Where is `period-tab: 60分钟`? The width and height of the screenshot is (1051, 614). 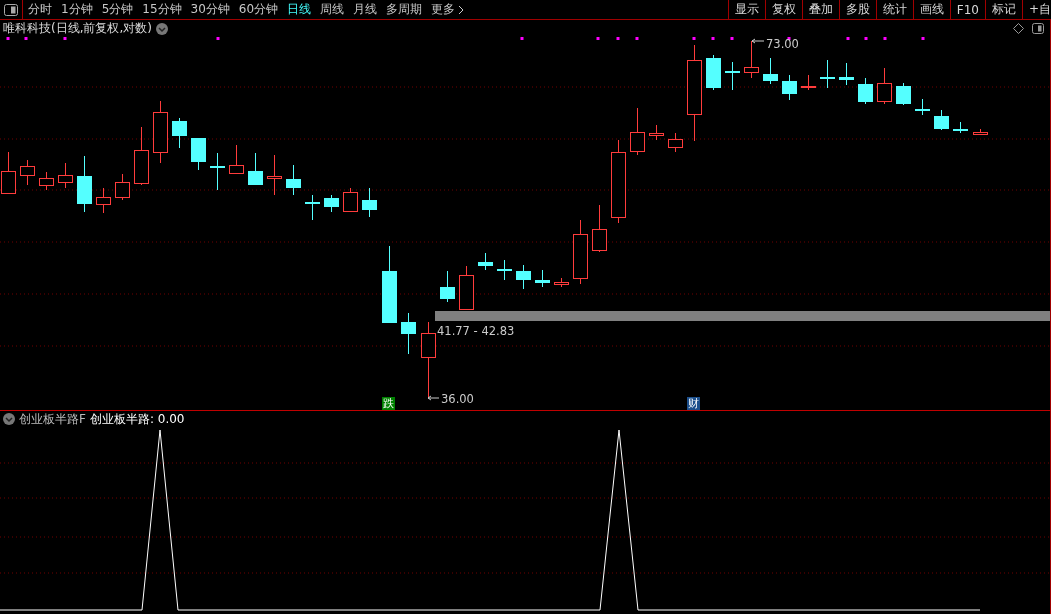
period-tab: 60分钟 is located at coordinates (258, 9).